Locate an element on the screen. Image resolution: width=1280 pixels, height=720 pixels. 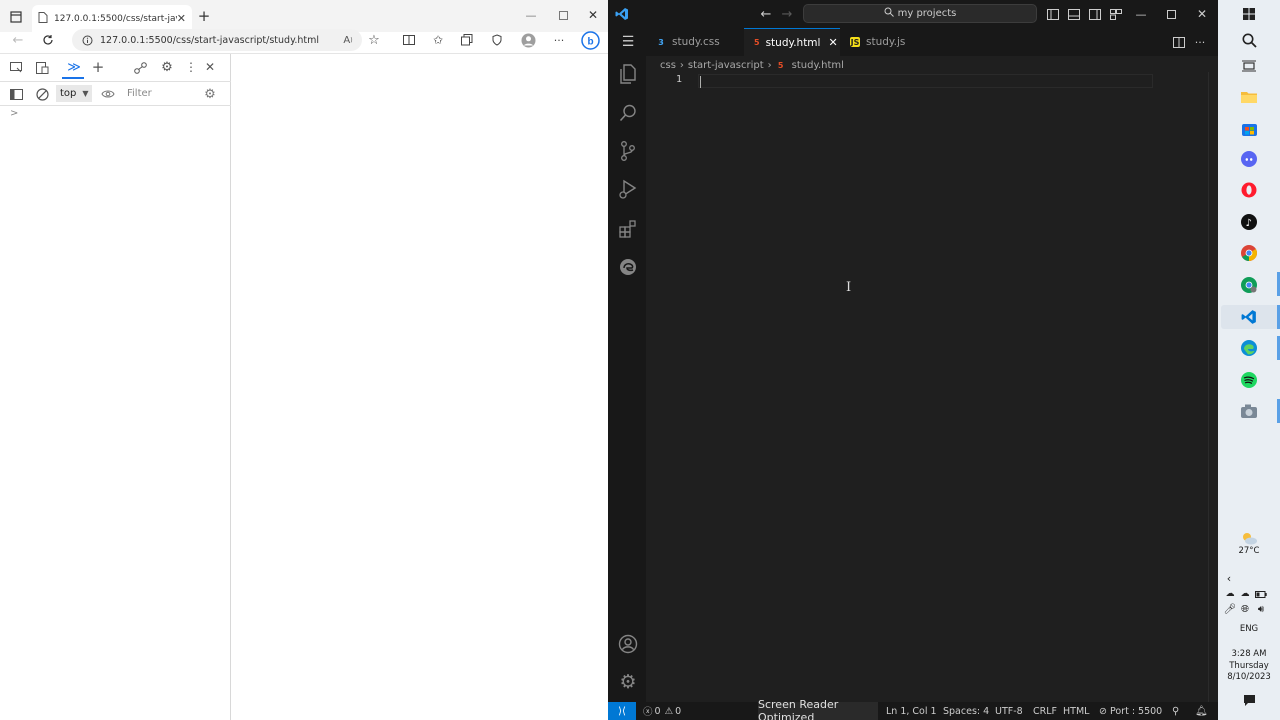
context-selector: top ▼ is located at coordinates (74, 93).